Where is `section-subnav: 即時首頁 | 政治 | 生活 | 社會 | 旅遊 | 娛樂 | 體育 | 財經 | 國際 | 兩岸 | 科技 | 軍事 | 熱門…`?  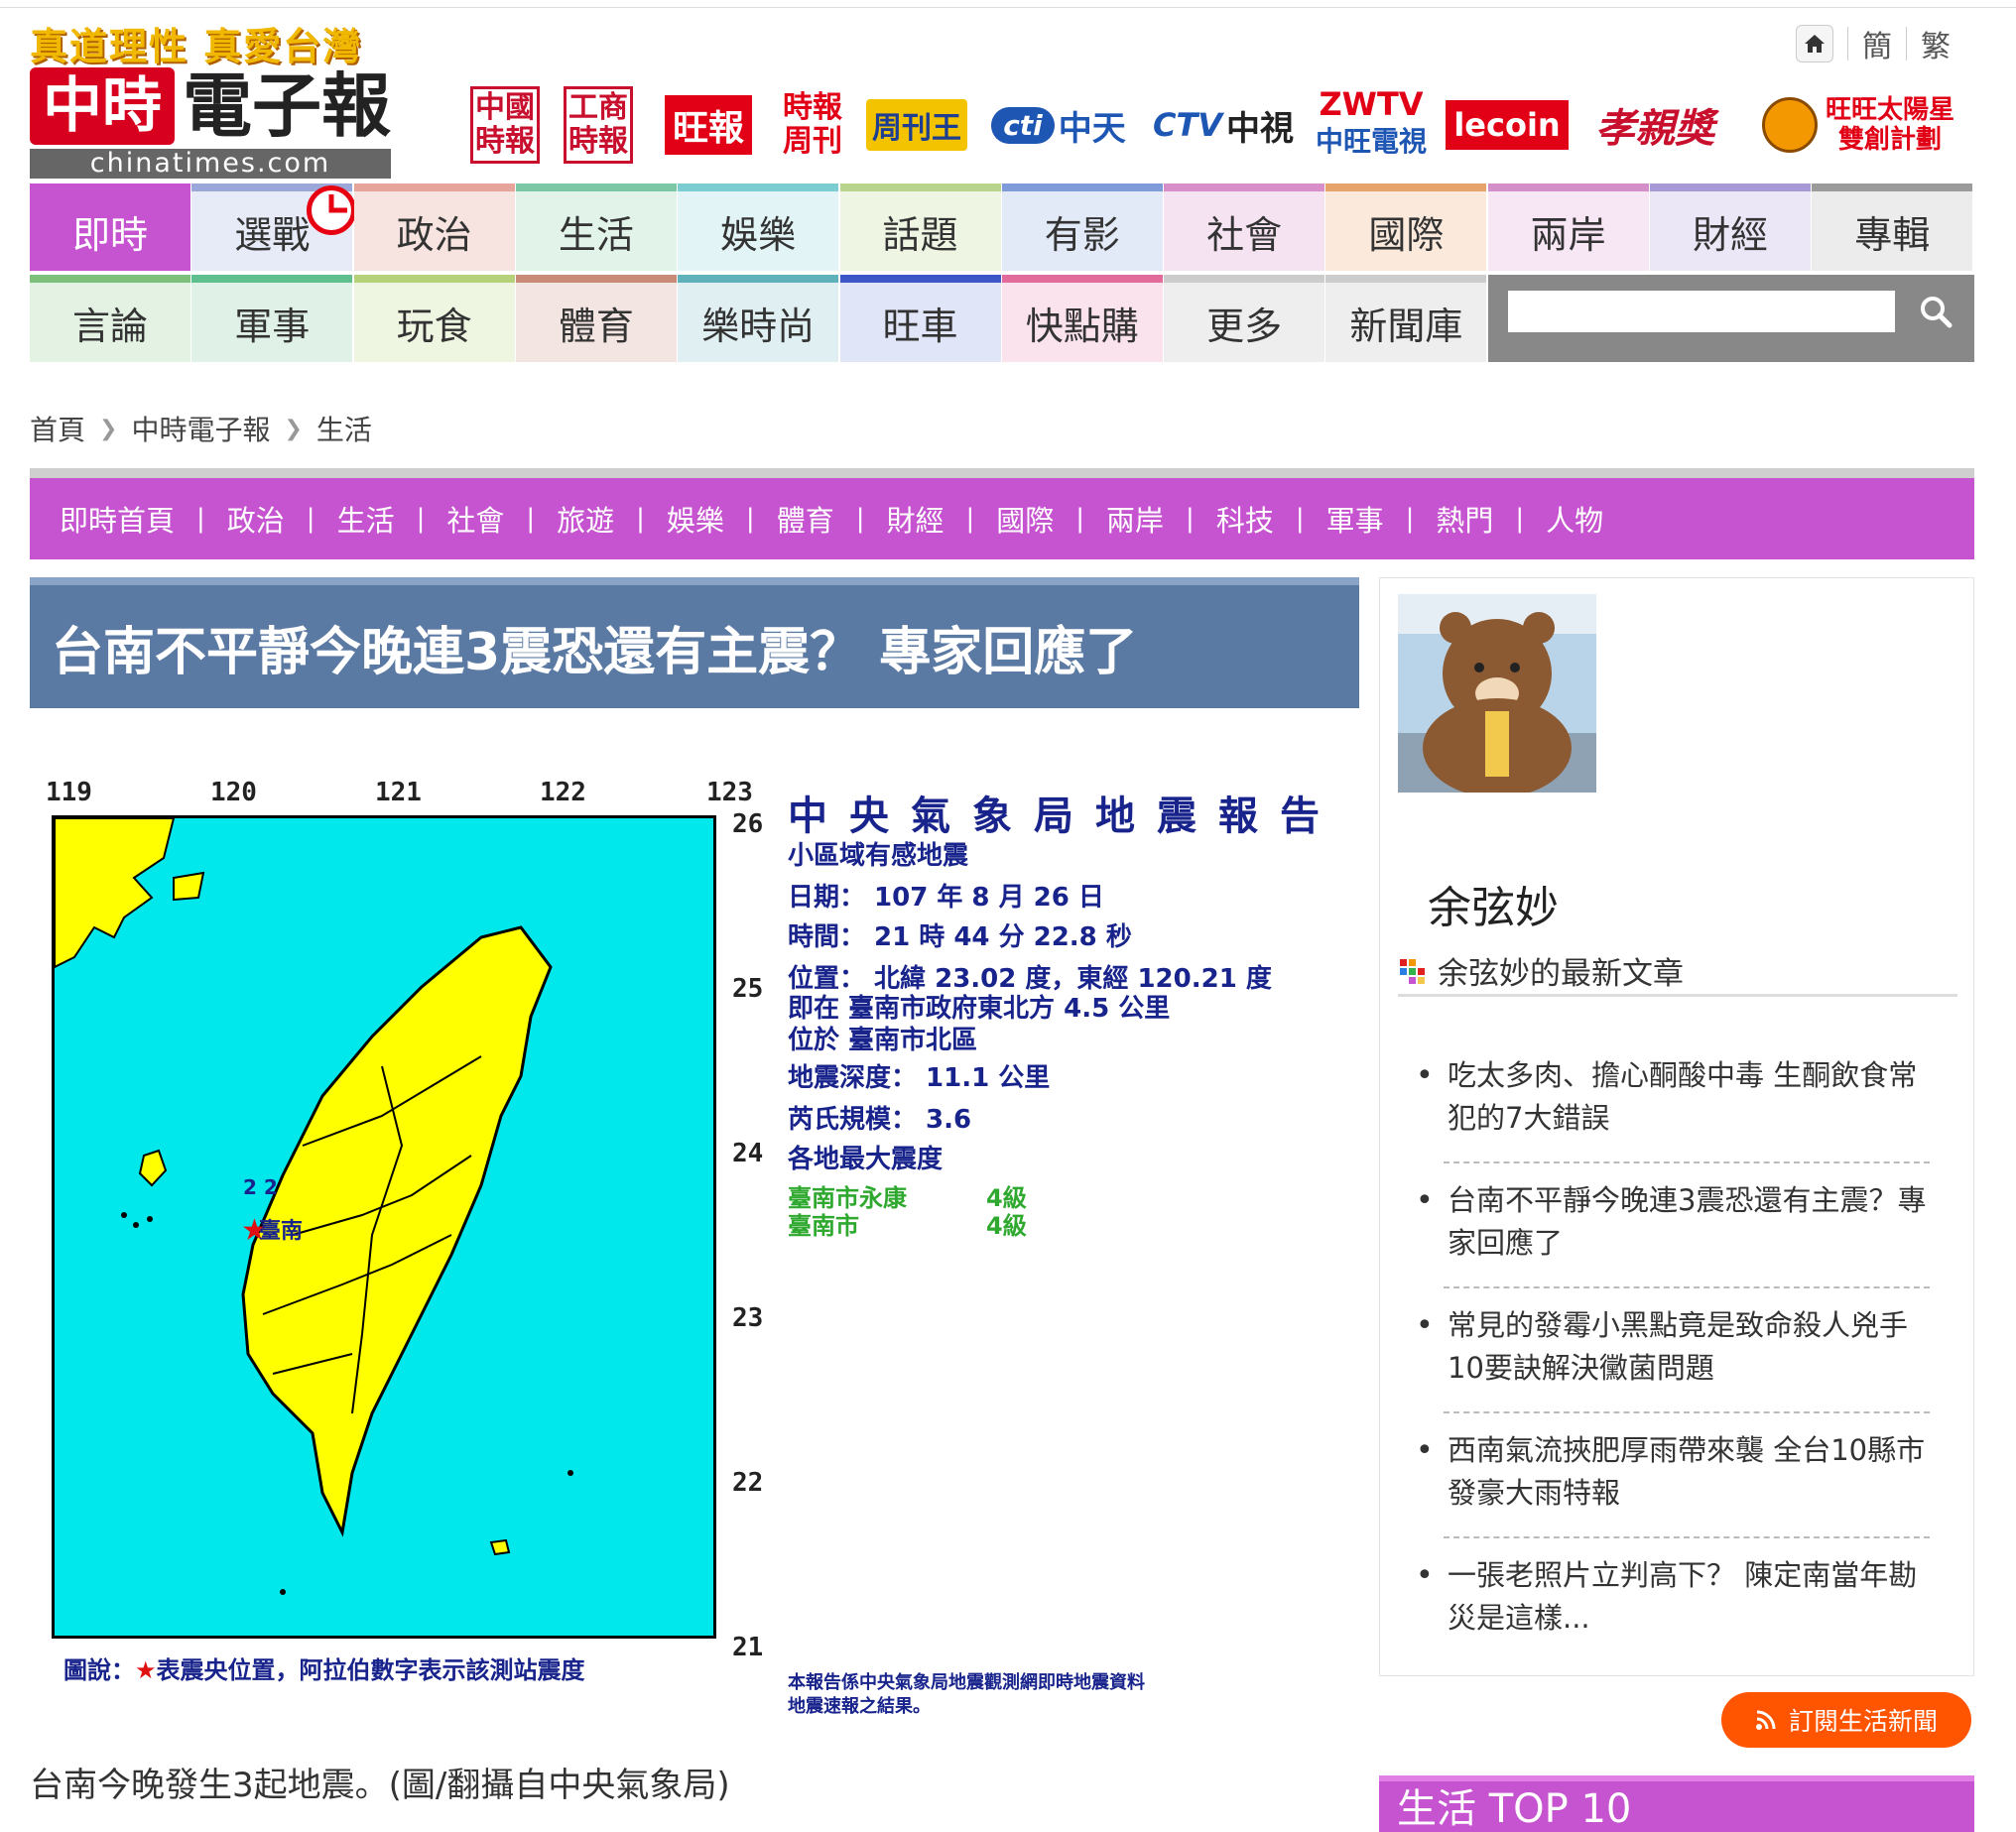 section-subnav: 即時首頁 | 政治 | 生活 | 社會 | 旅遊 | 娛樂 | 體育 | 財經 | 國際 | 兩岸 | 科技 | 軍事 | 熱門… is located at coordinates (1002, 513).